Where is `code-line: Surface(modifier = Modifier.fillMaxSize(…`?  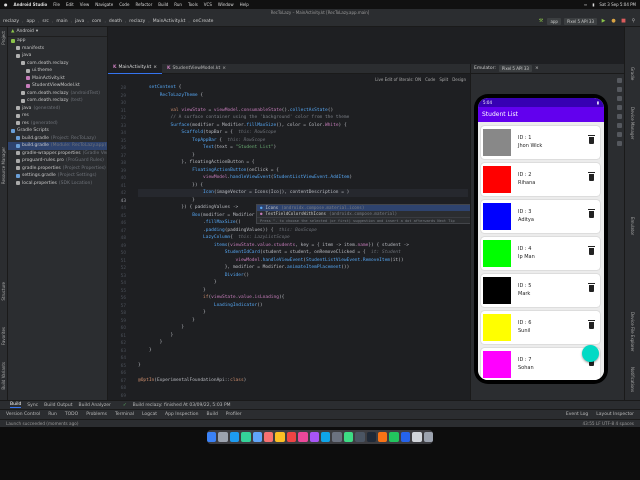 code-line: Surface(modifier = Modifier.fillMaxSize(… is located at coordinates (303, 126).